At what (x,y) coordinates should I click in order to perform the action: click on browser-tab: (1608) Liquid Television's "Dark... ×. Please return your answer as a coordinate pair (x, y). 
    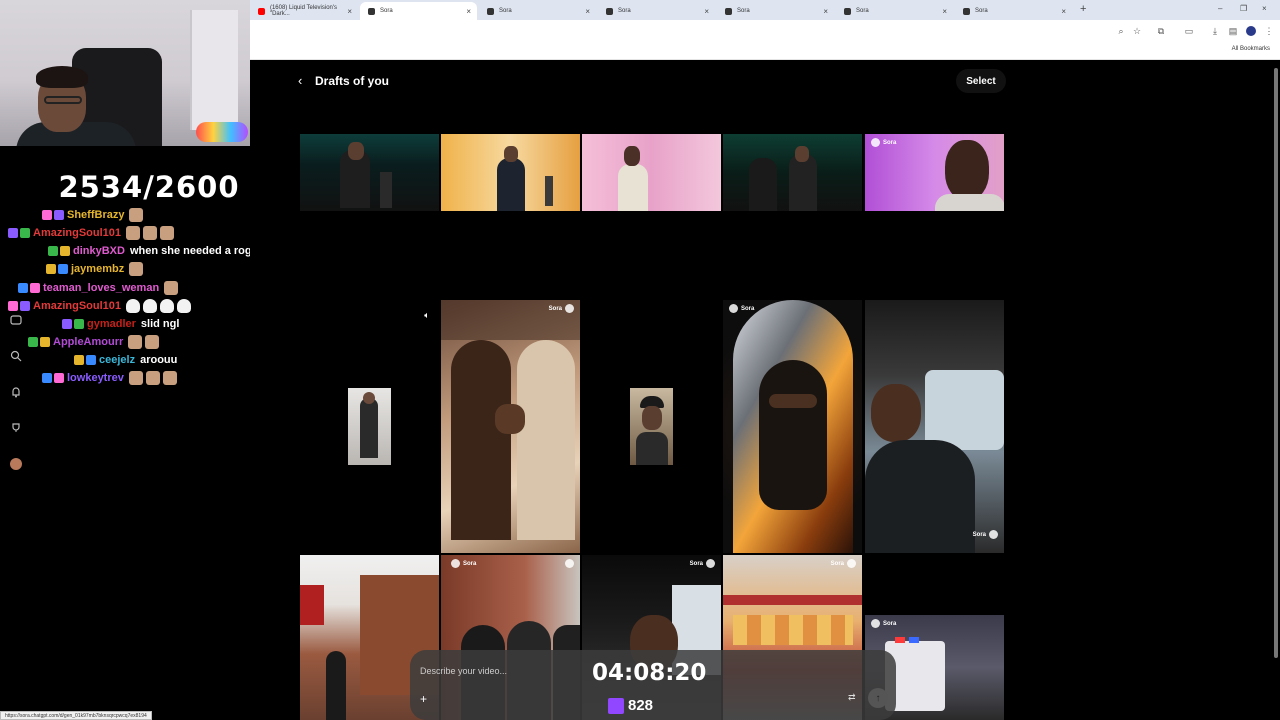
    Looking at the image, I should click on (304, 11).